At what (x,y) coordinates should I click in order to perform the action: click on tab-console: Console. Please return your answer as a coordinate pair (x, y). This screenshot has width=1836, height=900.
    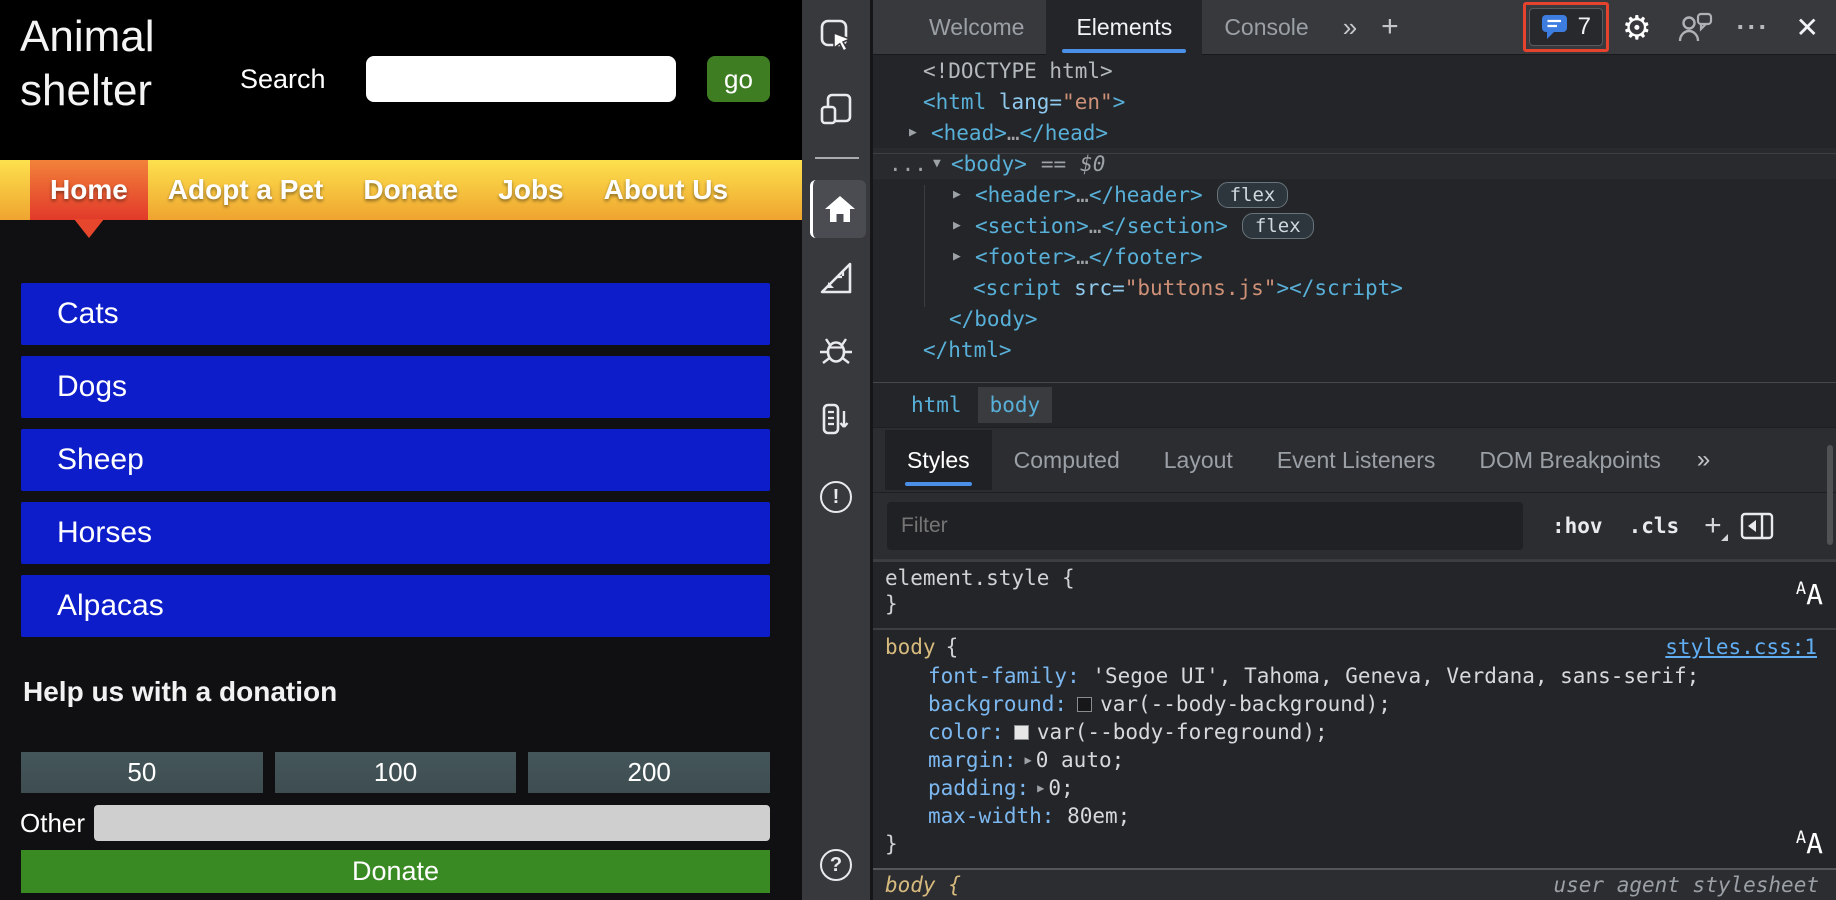
    Looking at the image, I should click on (1266, 27).